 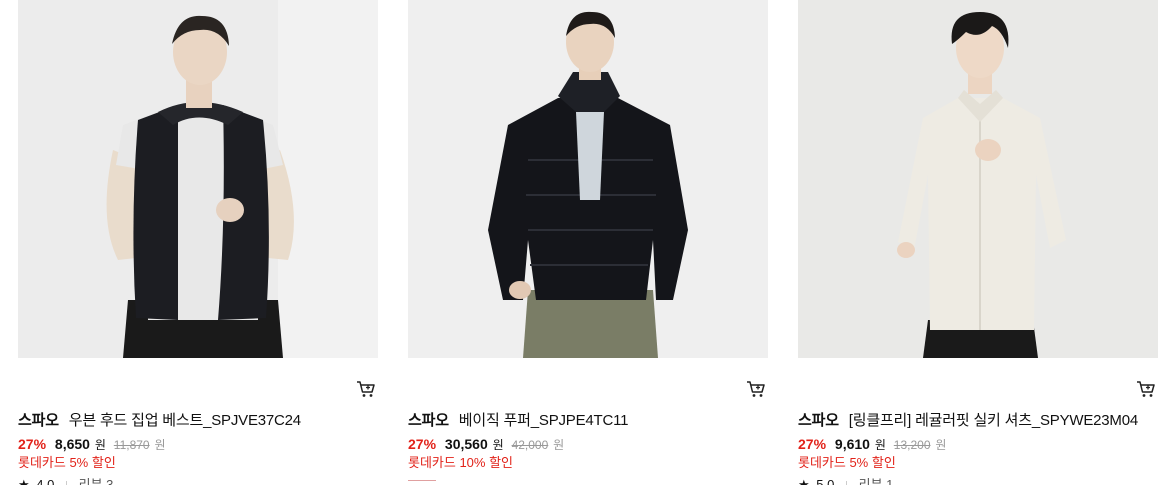 What do you see at coordinates (543, 420) in the screenshot?
I see `product-name: 베이직 푸퍼_SPJPE4TC11` at bounding box center [543, 420].